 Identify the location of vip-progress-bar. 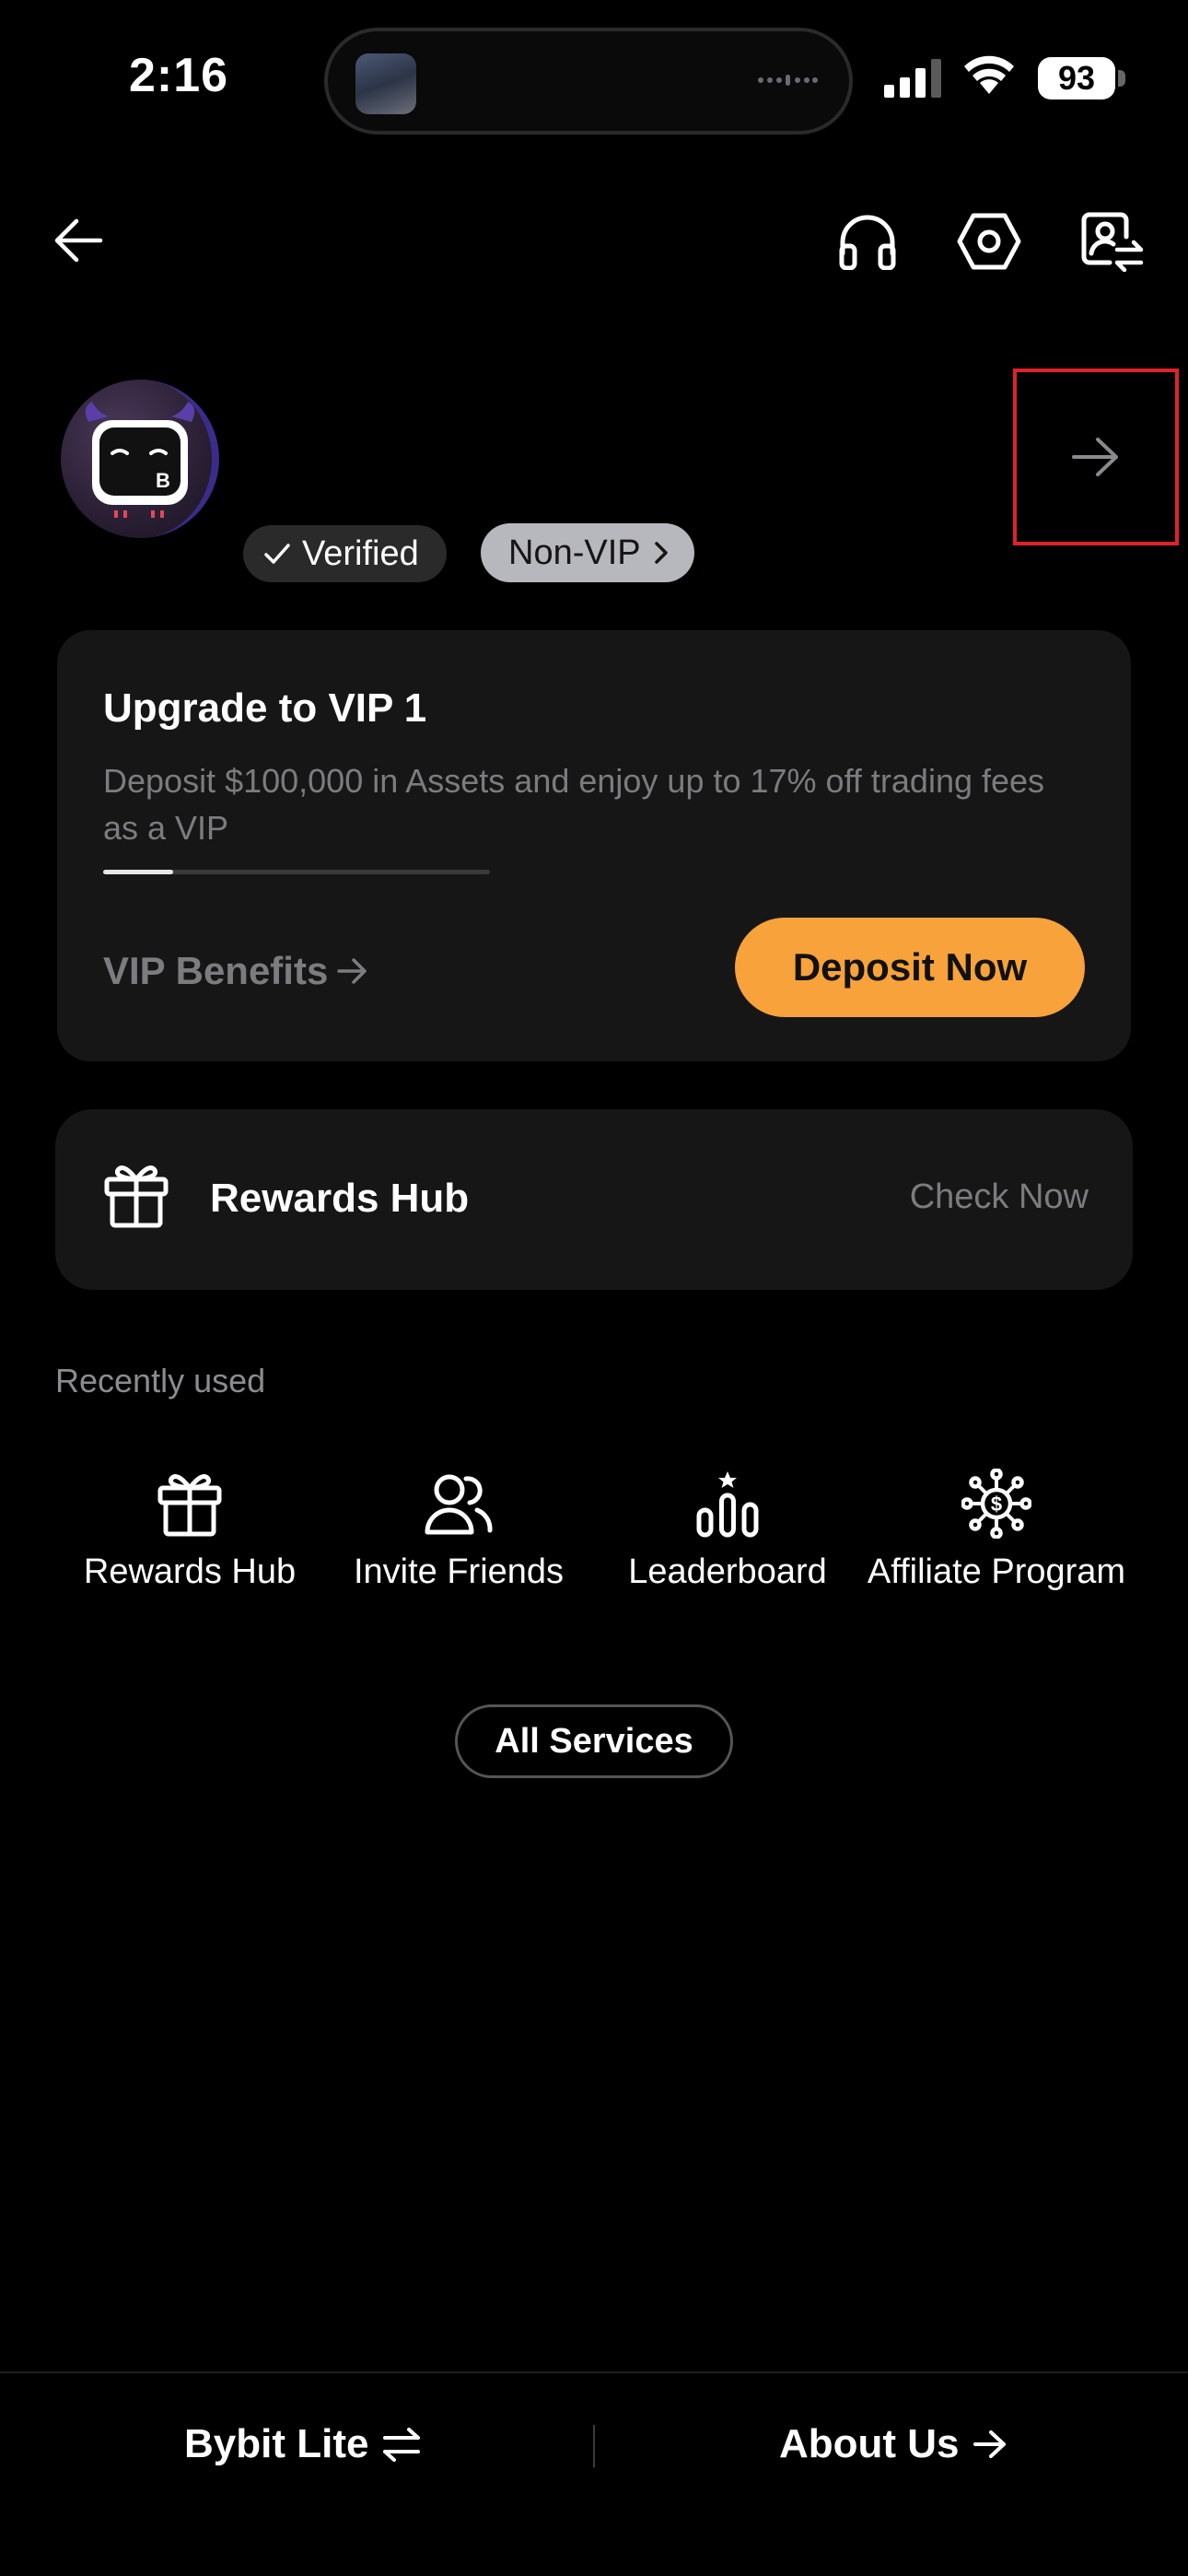
(296, 872).